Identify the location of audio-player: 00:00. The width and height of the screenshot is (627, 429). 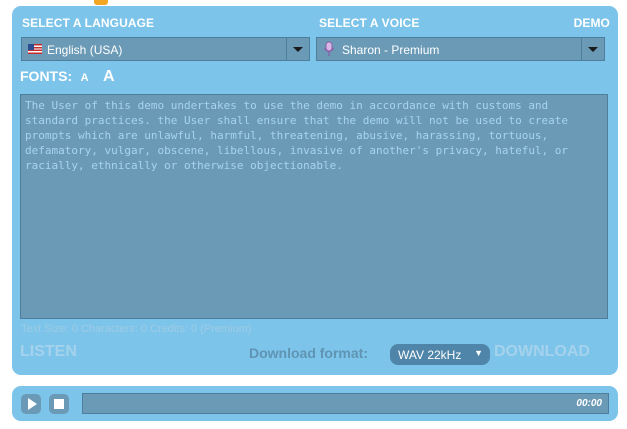
(315, 403).